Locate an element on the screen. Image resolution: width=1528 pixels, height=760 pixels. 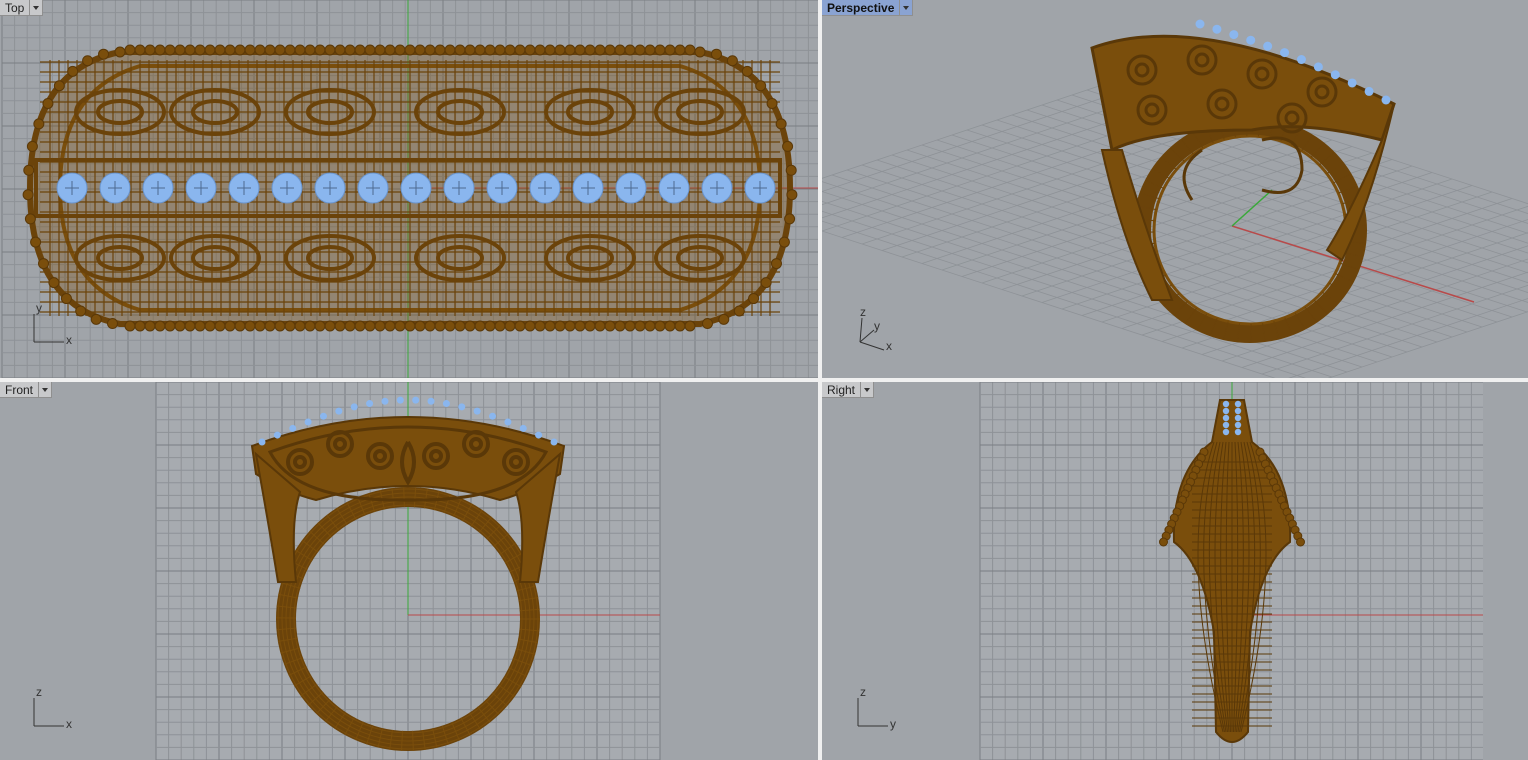
gem-row is located at coordinates (416, 188).